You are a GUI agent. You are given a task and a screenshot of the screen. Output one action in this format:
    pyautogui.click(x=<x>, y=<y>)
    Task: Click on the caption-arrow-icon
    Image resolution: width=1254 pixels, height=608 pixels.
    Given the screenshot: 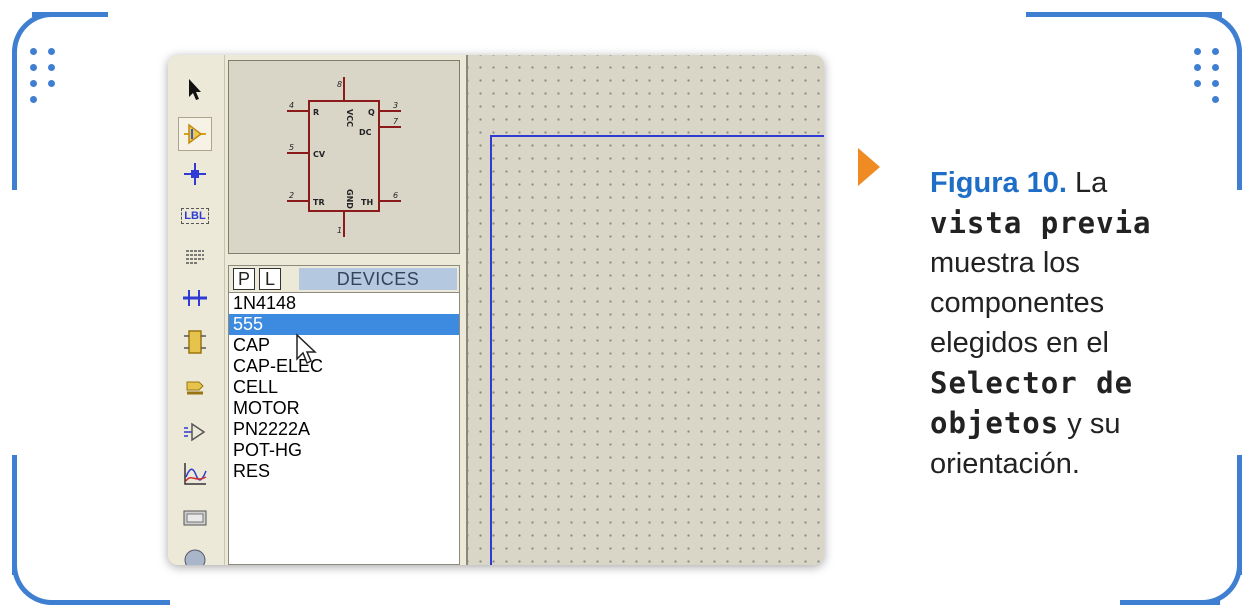 What is the action you would take?
    pyautogui.click(x=869, y=167)
    